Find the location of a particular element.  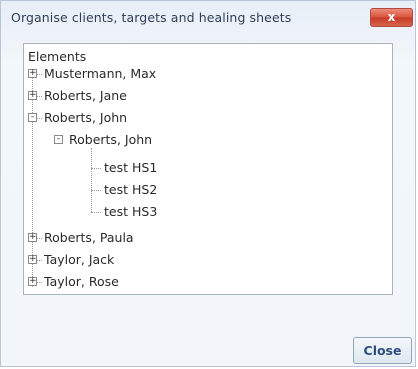

tree-item-test-hs1: test HS1 is located at coordinates (130, 168).